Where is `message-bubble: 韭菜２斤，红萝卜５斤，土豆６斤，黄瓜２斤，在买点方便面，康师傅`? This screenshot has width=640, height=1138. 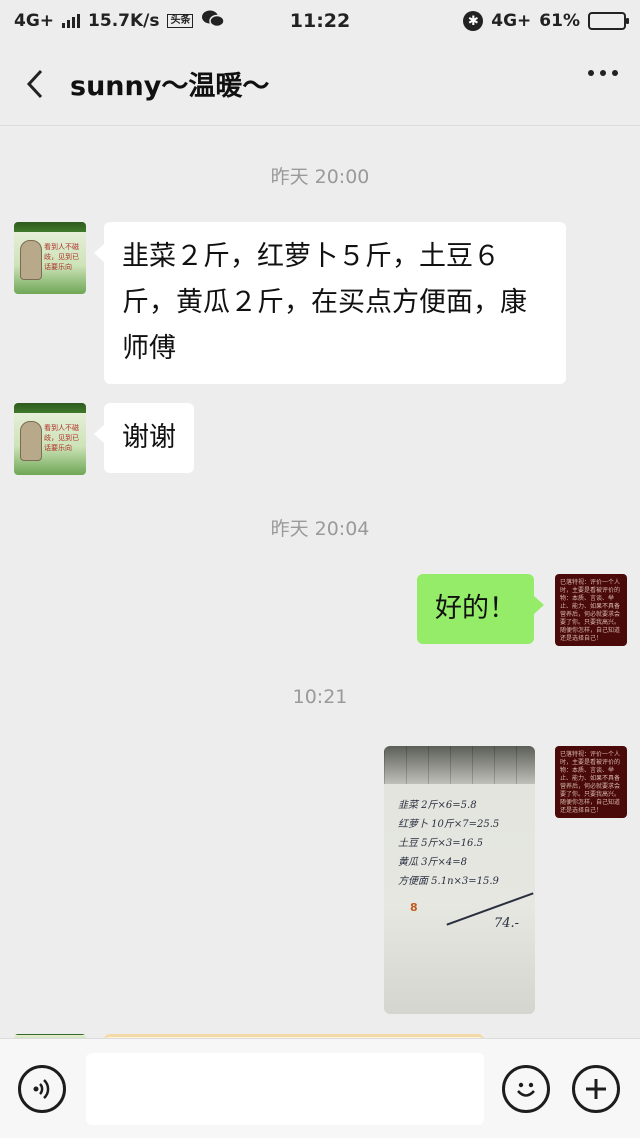 message-bubble: 韭菜２斤，红萝卜５斤，土豆６斤，黄瓜２斤，在买点方便面，康师傅 is located at coordinates (330, 303).